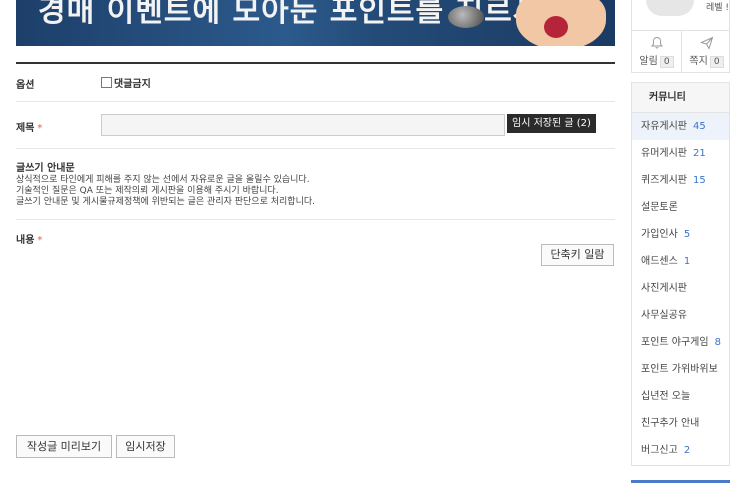 This screenshot has width=730, height=483. What do you see at coordinates (466, 17) in the screenshot?
I see `microphone-image` at bounding box center [466, 17].